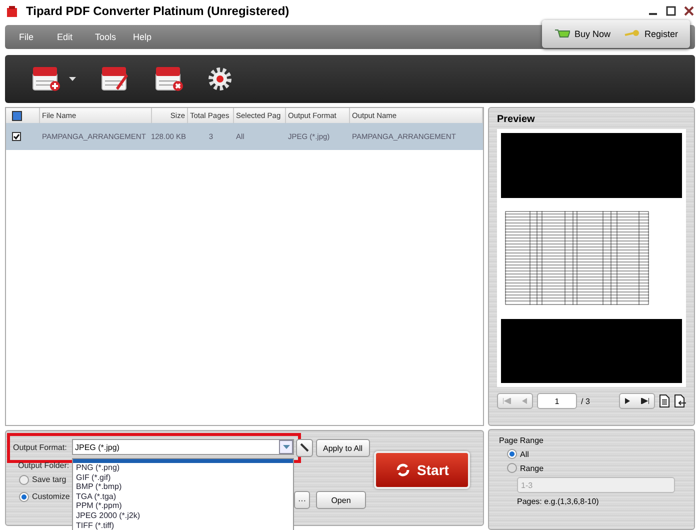 This screenshot has height=530, width=700. Describe the element at coordinates (183, 497) in the screenshot. I see `dropdown-option: TGA (*.tga)` at that location.